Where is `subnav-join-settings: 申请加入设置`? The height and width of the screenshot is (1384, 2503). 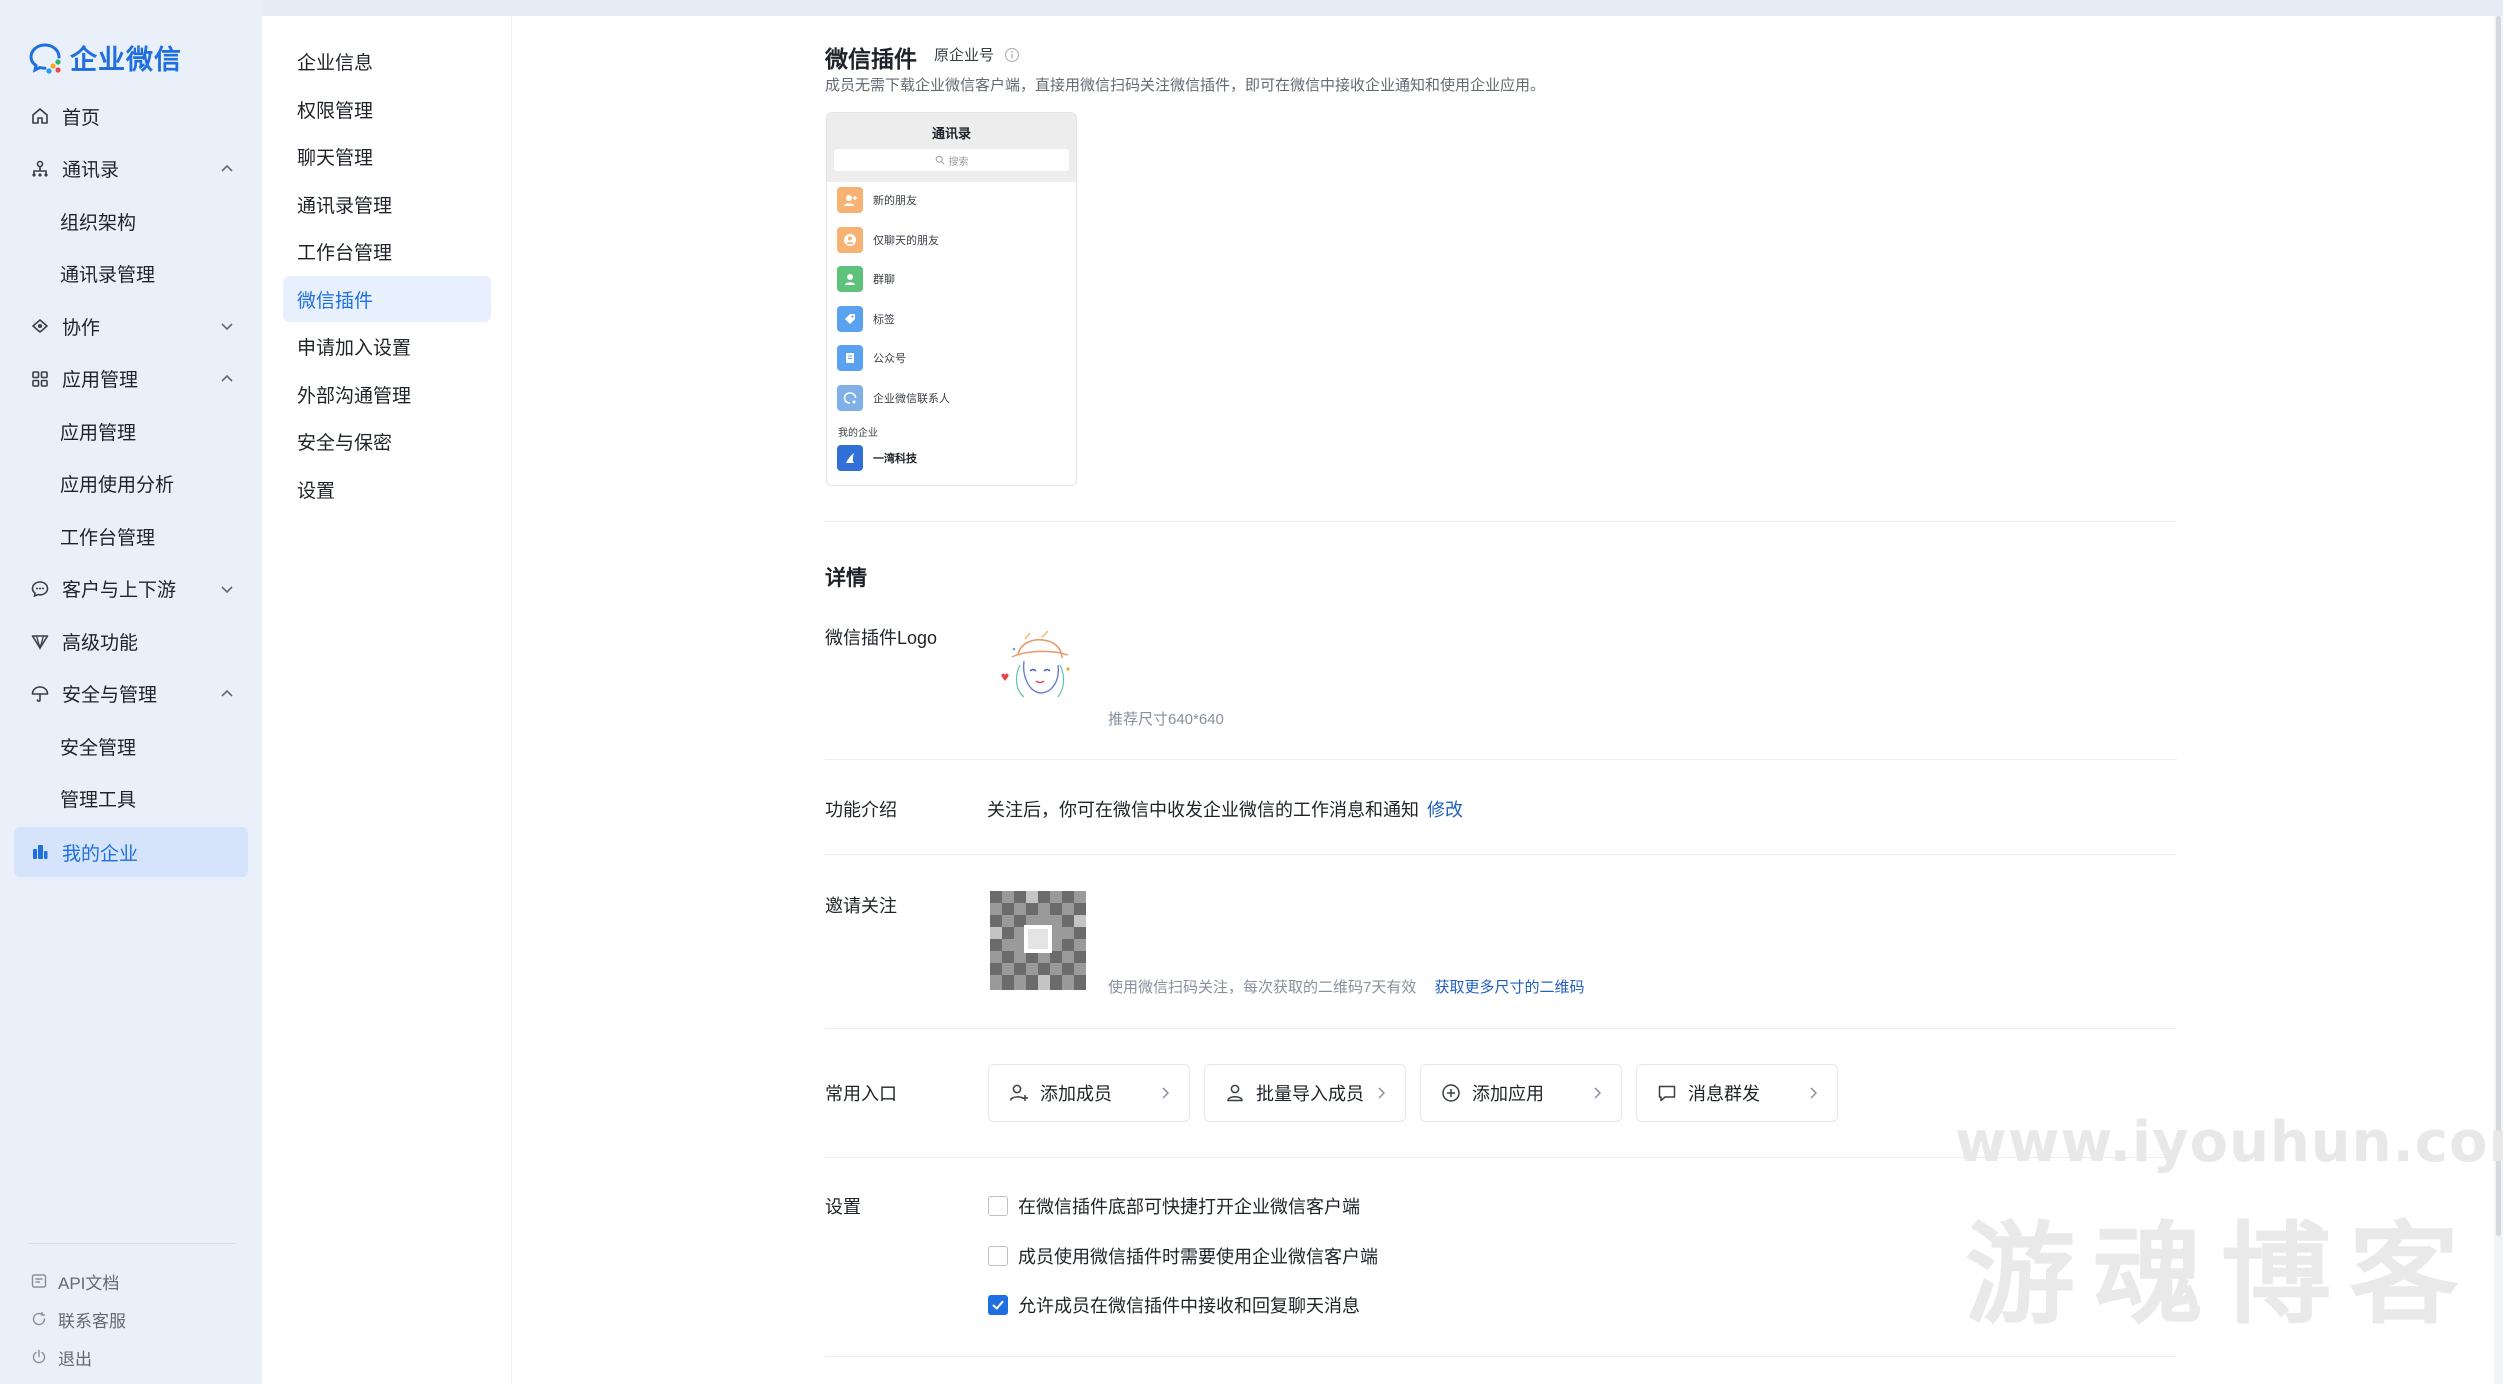
subnav-join-settings: 申请加入设置 is located at coordinates (387, 346).